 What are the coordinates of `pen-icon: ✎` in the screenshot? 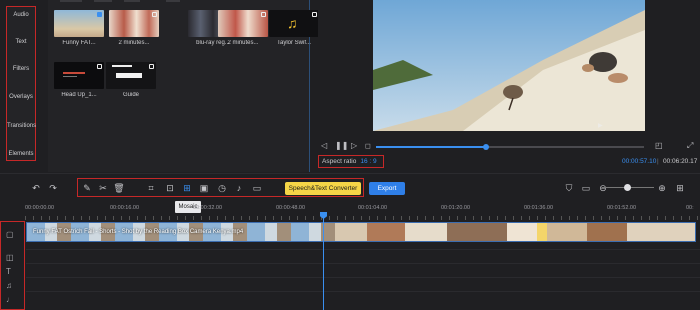 It's located at (87, 188).